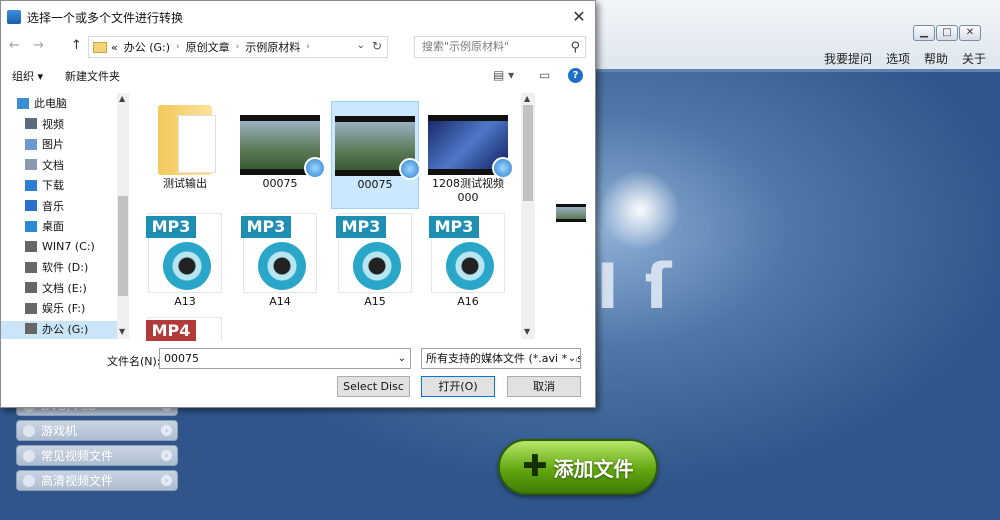 The height and width of the screenshot is (520, 1000). I want to click on maximize-button: □, so click(947, 33).